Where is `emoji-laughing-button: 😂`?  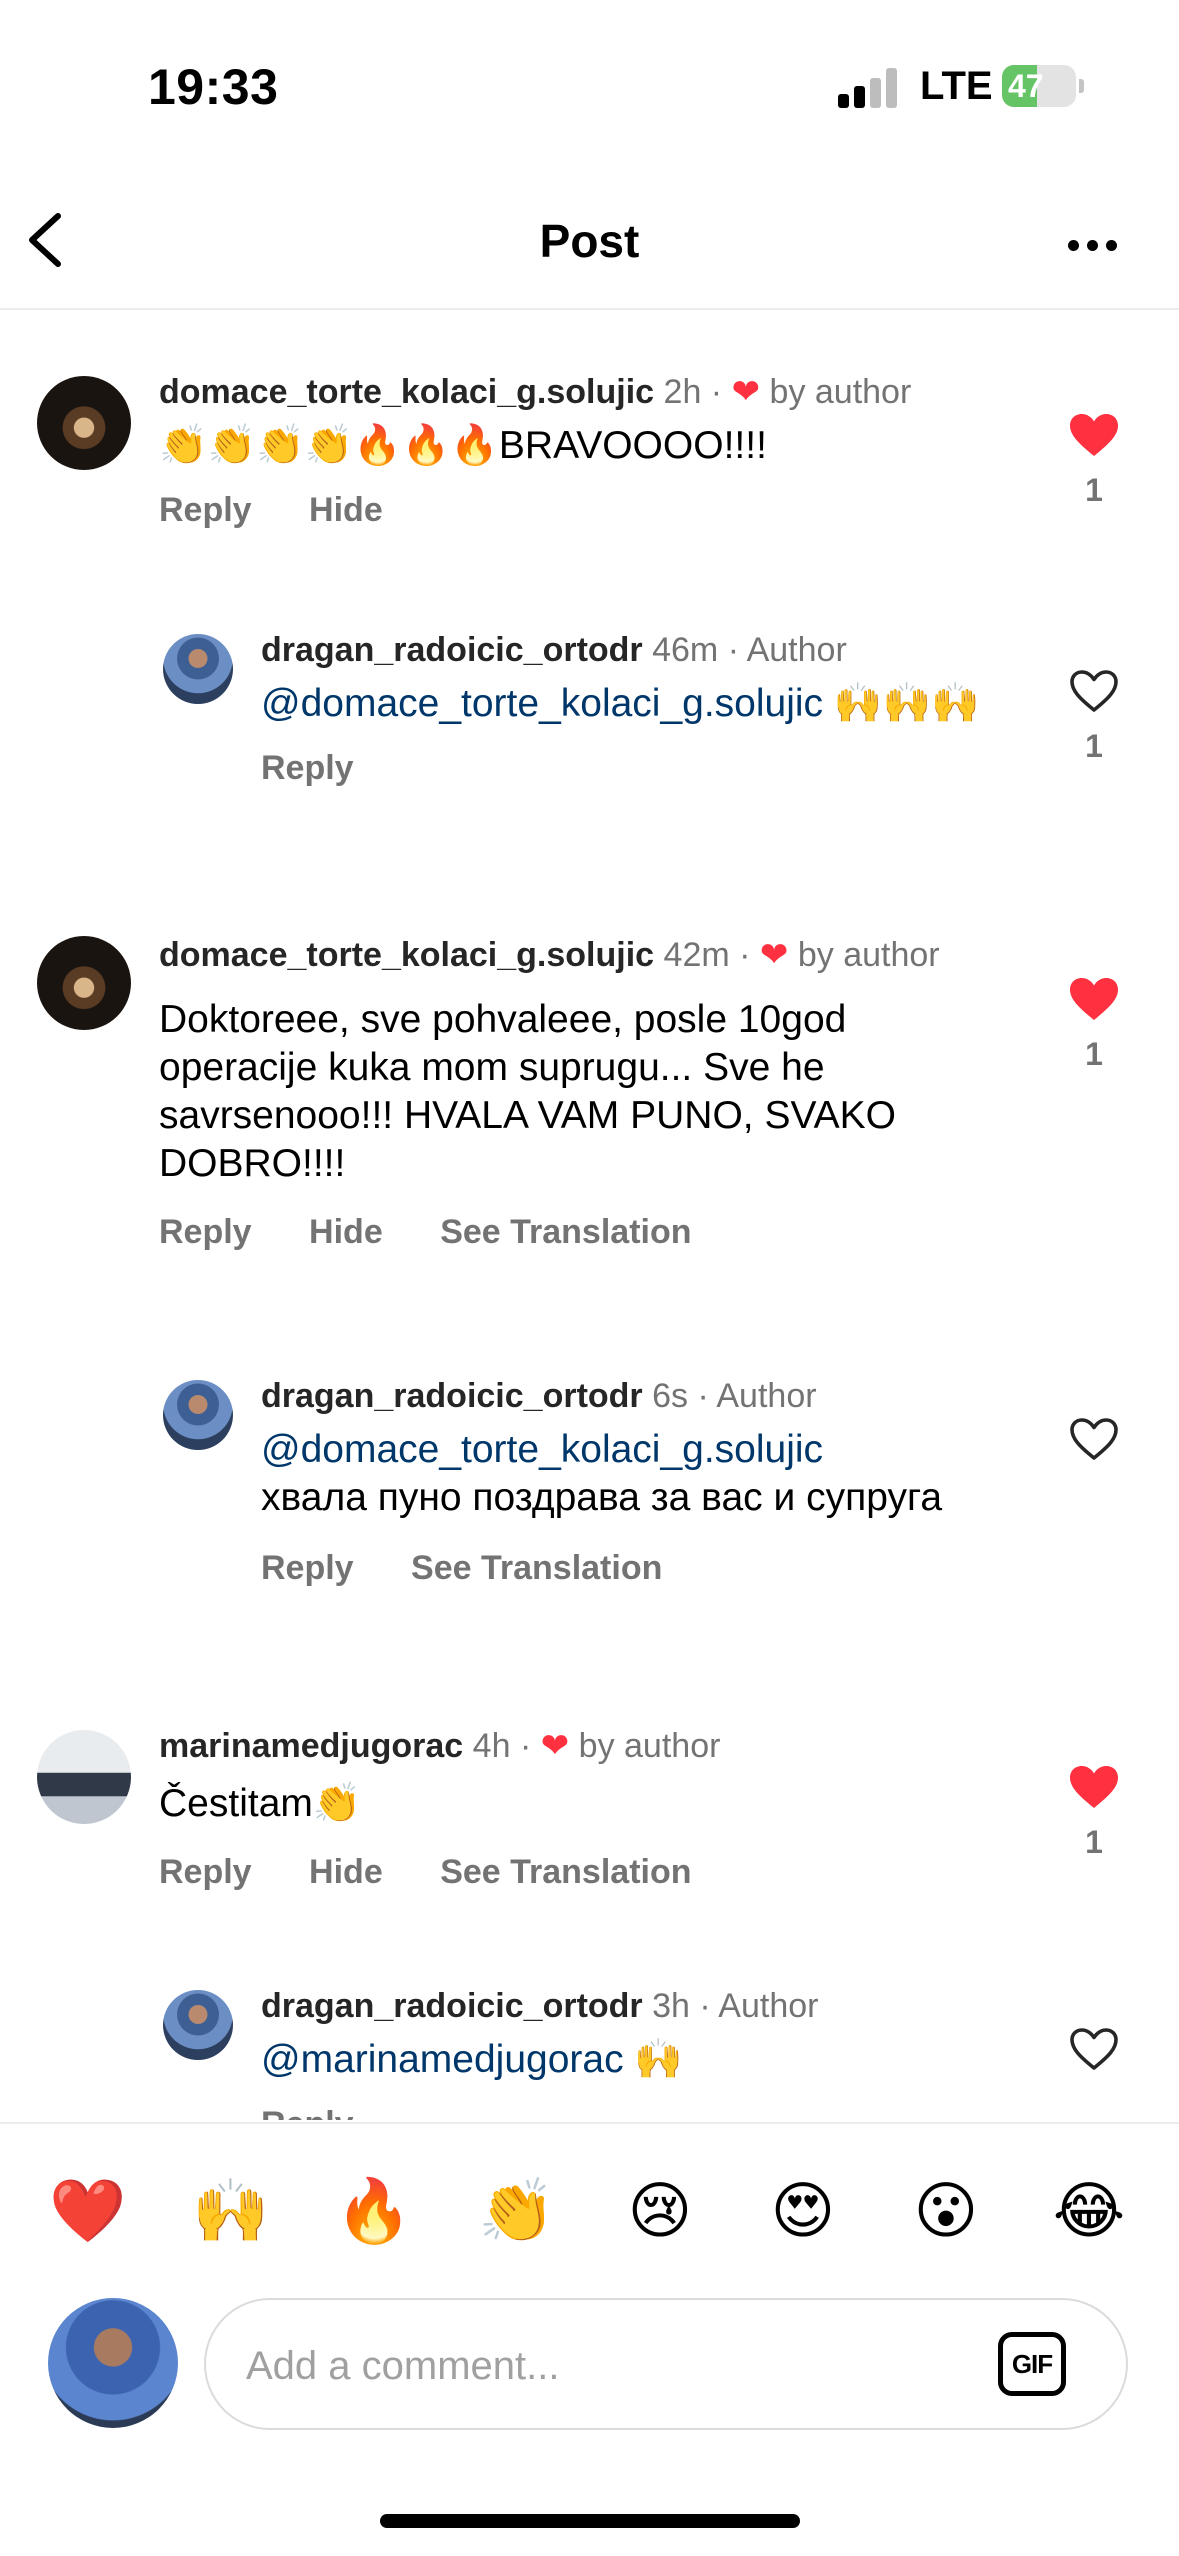
emoji-laughing-button: 😂 is located at coordinates (1089, 2212).